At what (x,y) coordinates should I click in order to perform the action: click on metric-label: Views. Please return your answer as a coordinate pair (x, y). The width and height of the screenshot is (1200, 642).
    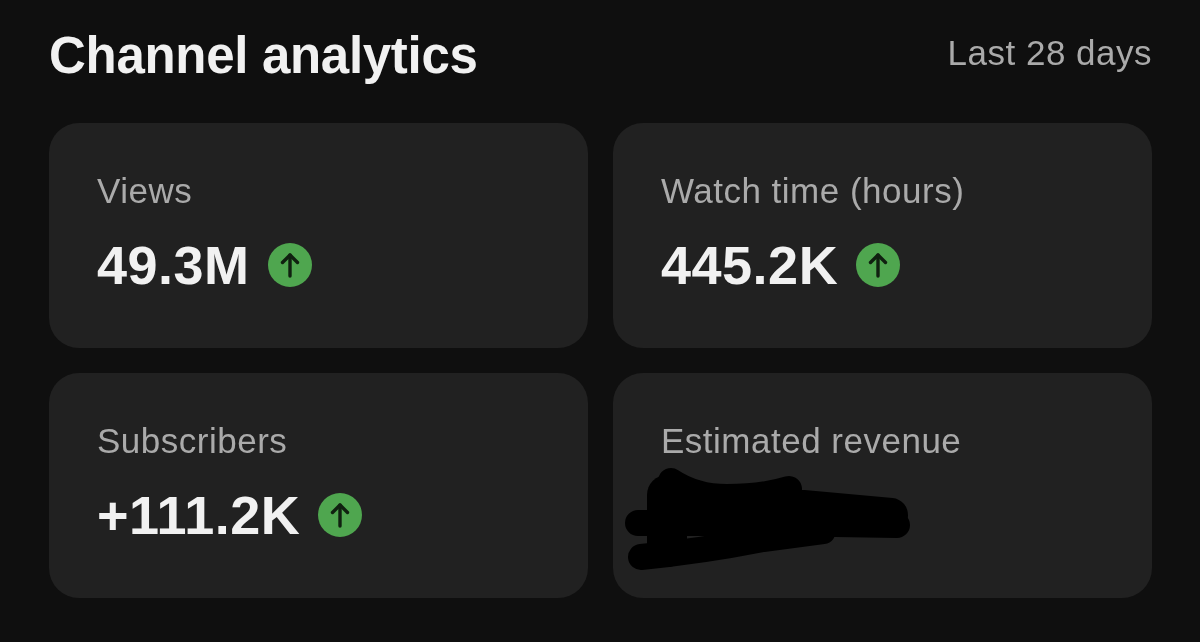
    Looking at the image, I should click on (145, 191).